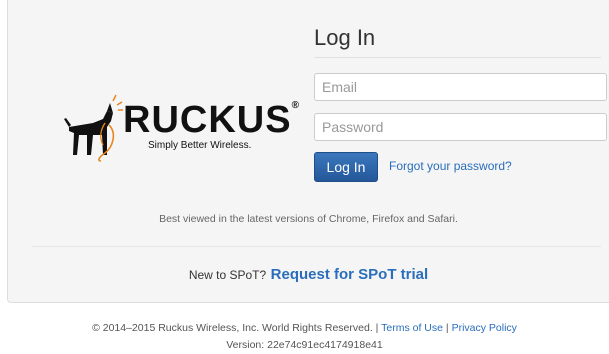 Image resolution: width=609 pixels, height=354 pixels. I want to click on dog-logo-icon, so click(93, 128).